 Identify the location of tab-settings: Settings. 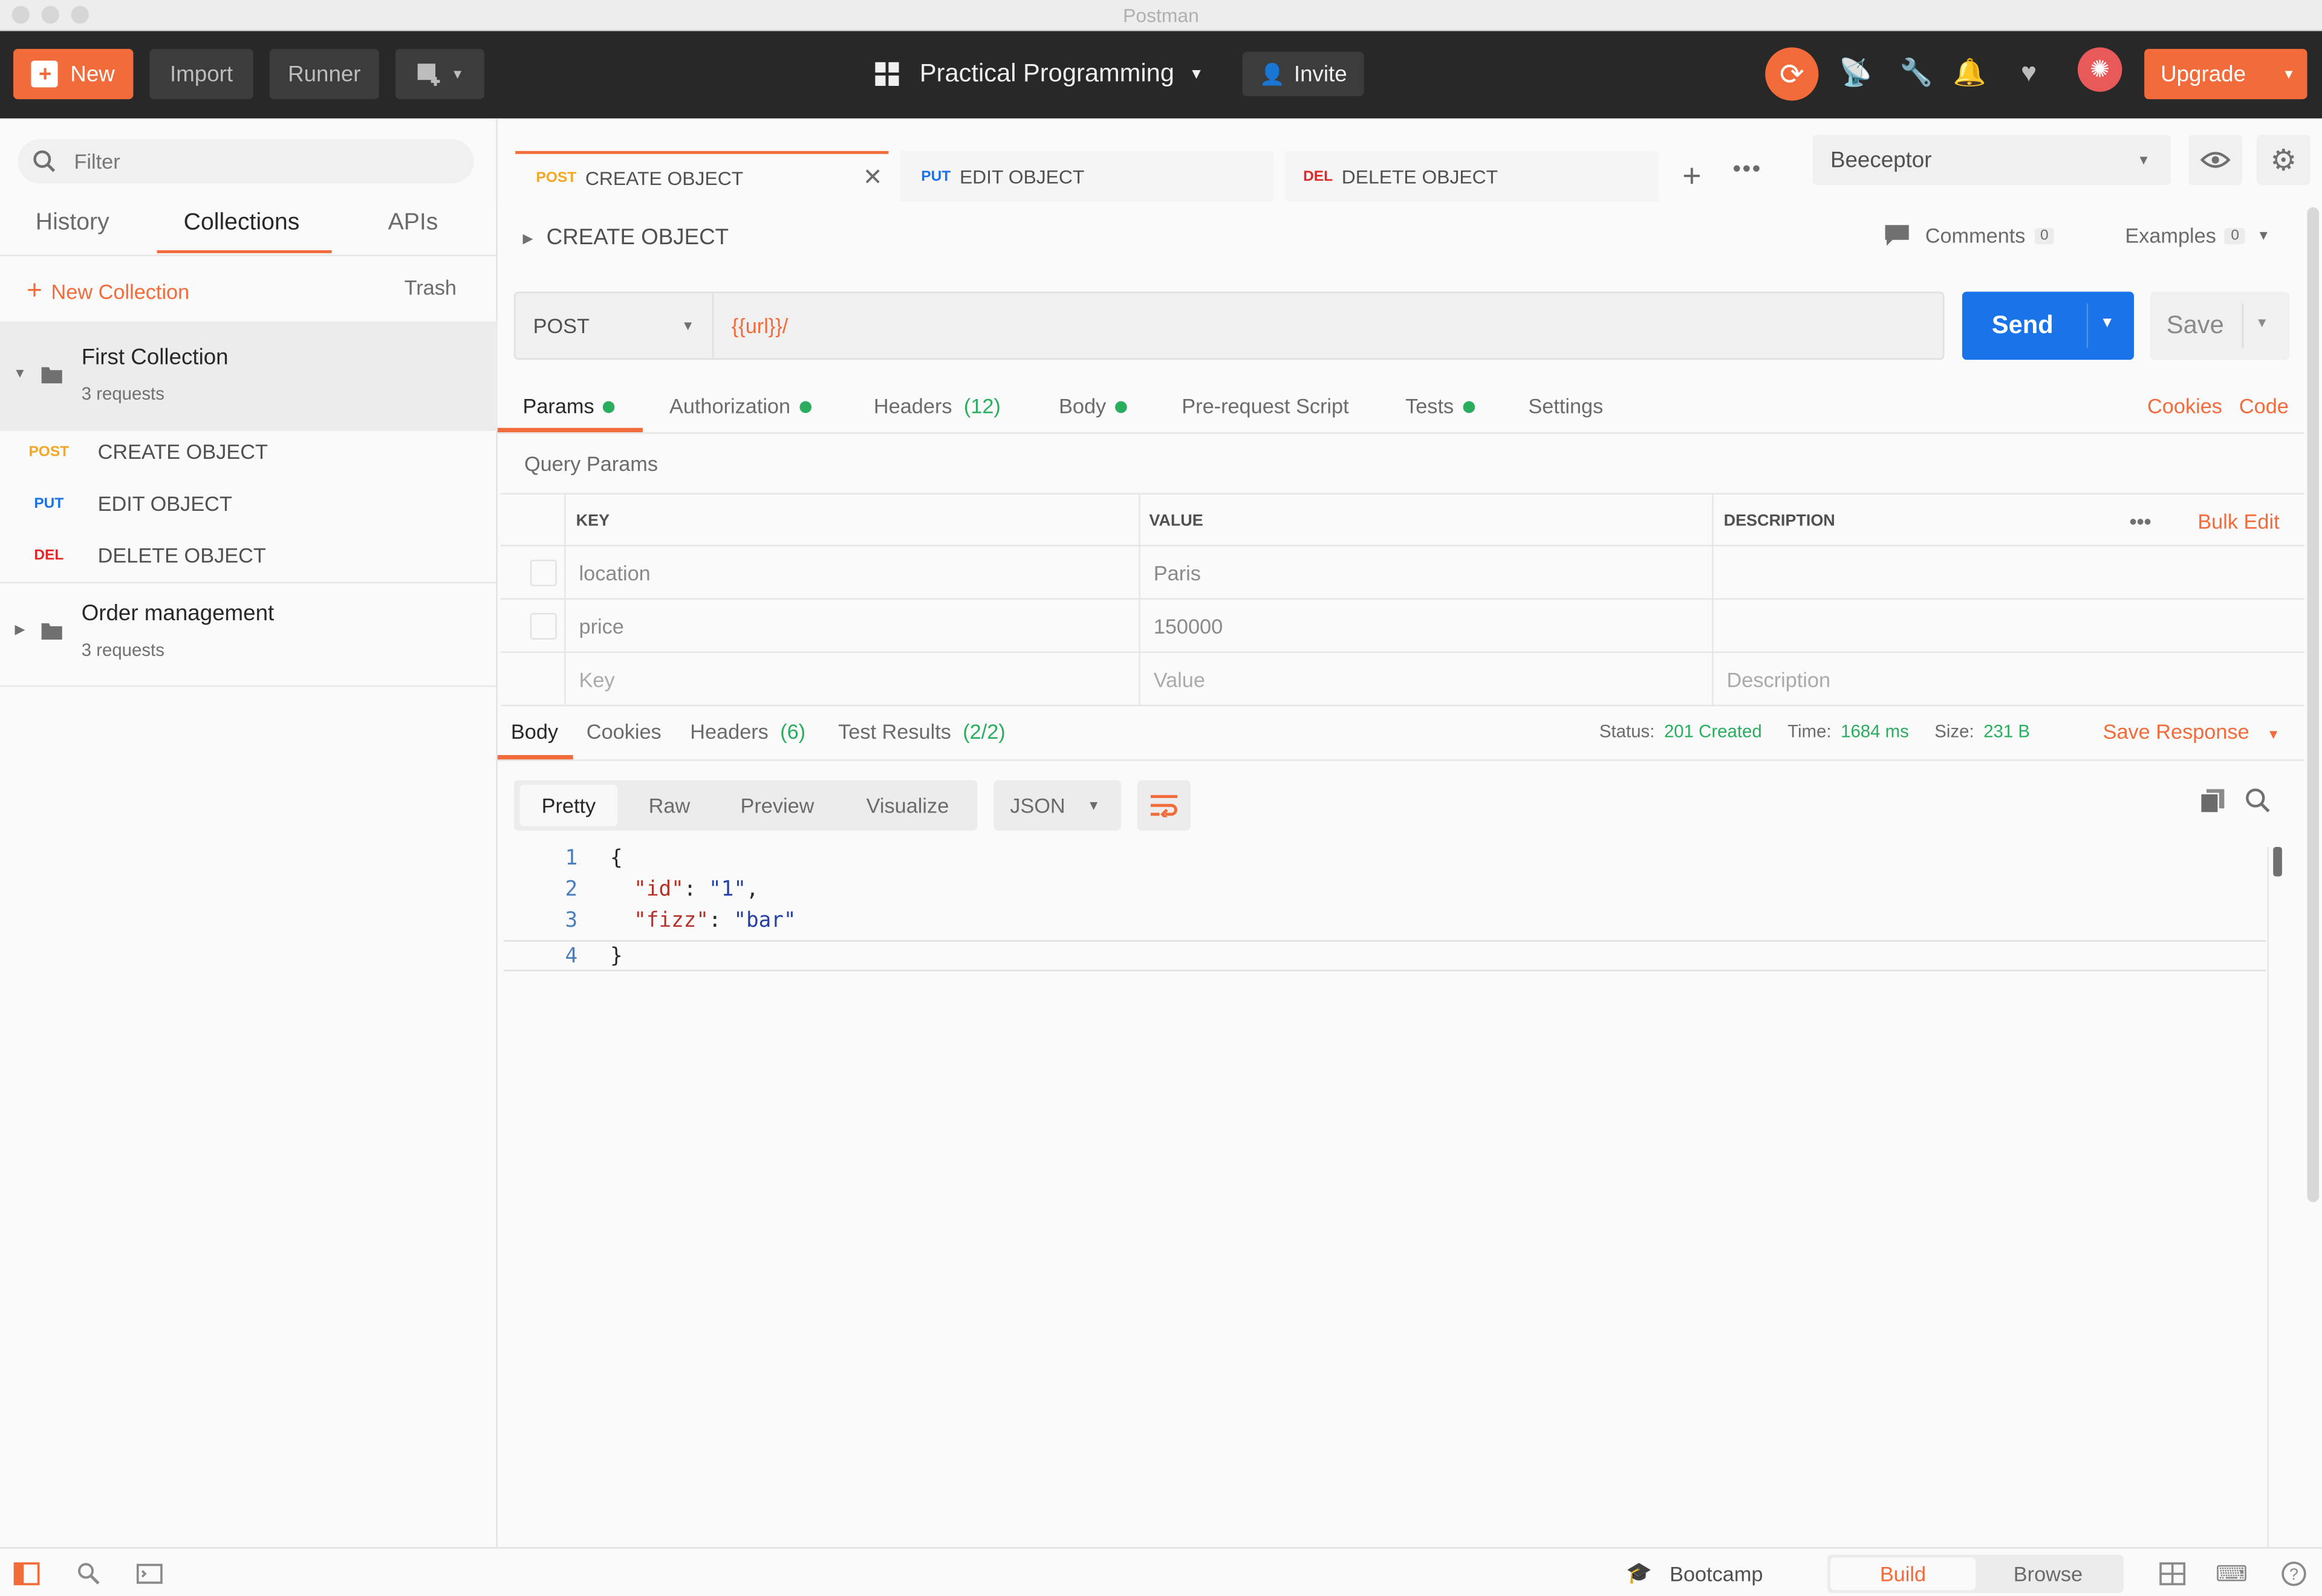
(1565, 405).